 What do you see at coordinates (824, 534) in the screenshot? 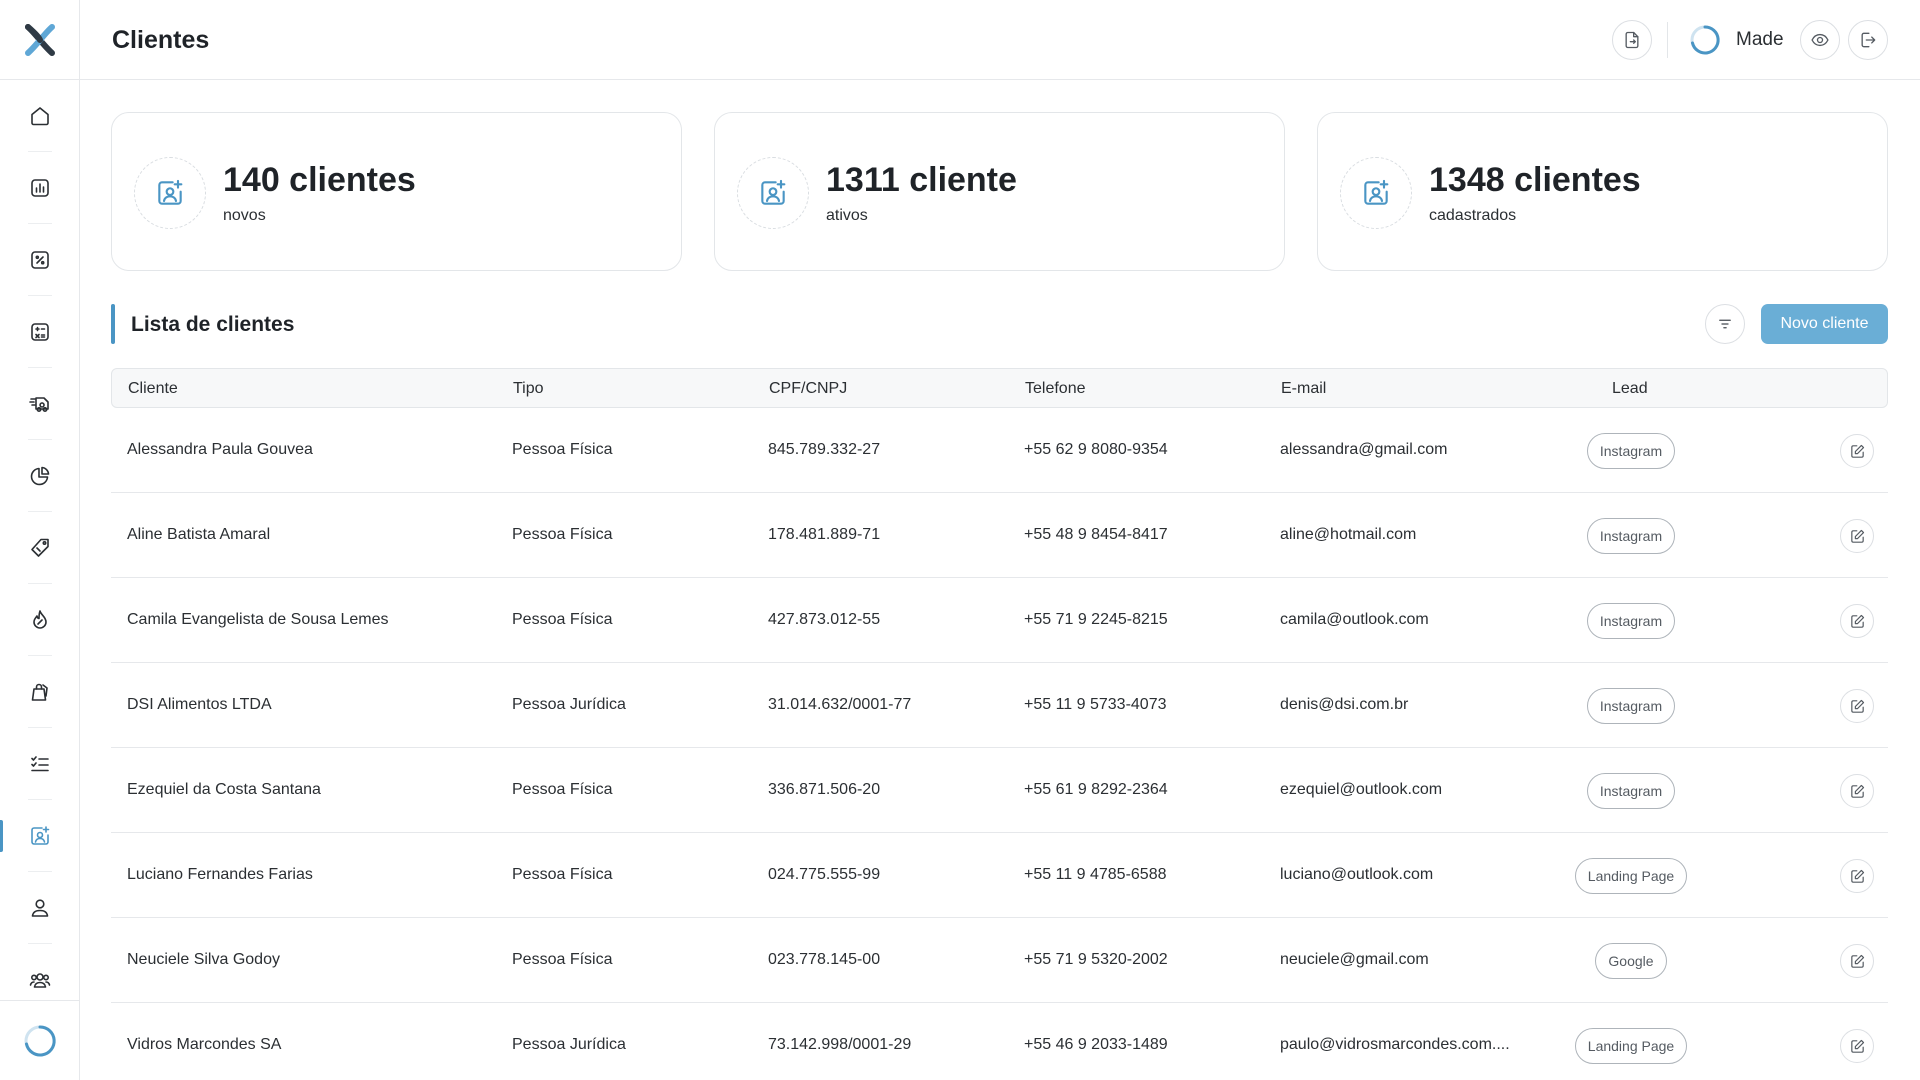
I see `cell-doc: 178.481.889-71` at bounding box center [824, 534].